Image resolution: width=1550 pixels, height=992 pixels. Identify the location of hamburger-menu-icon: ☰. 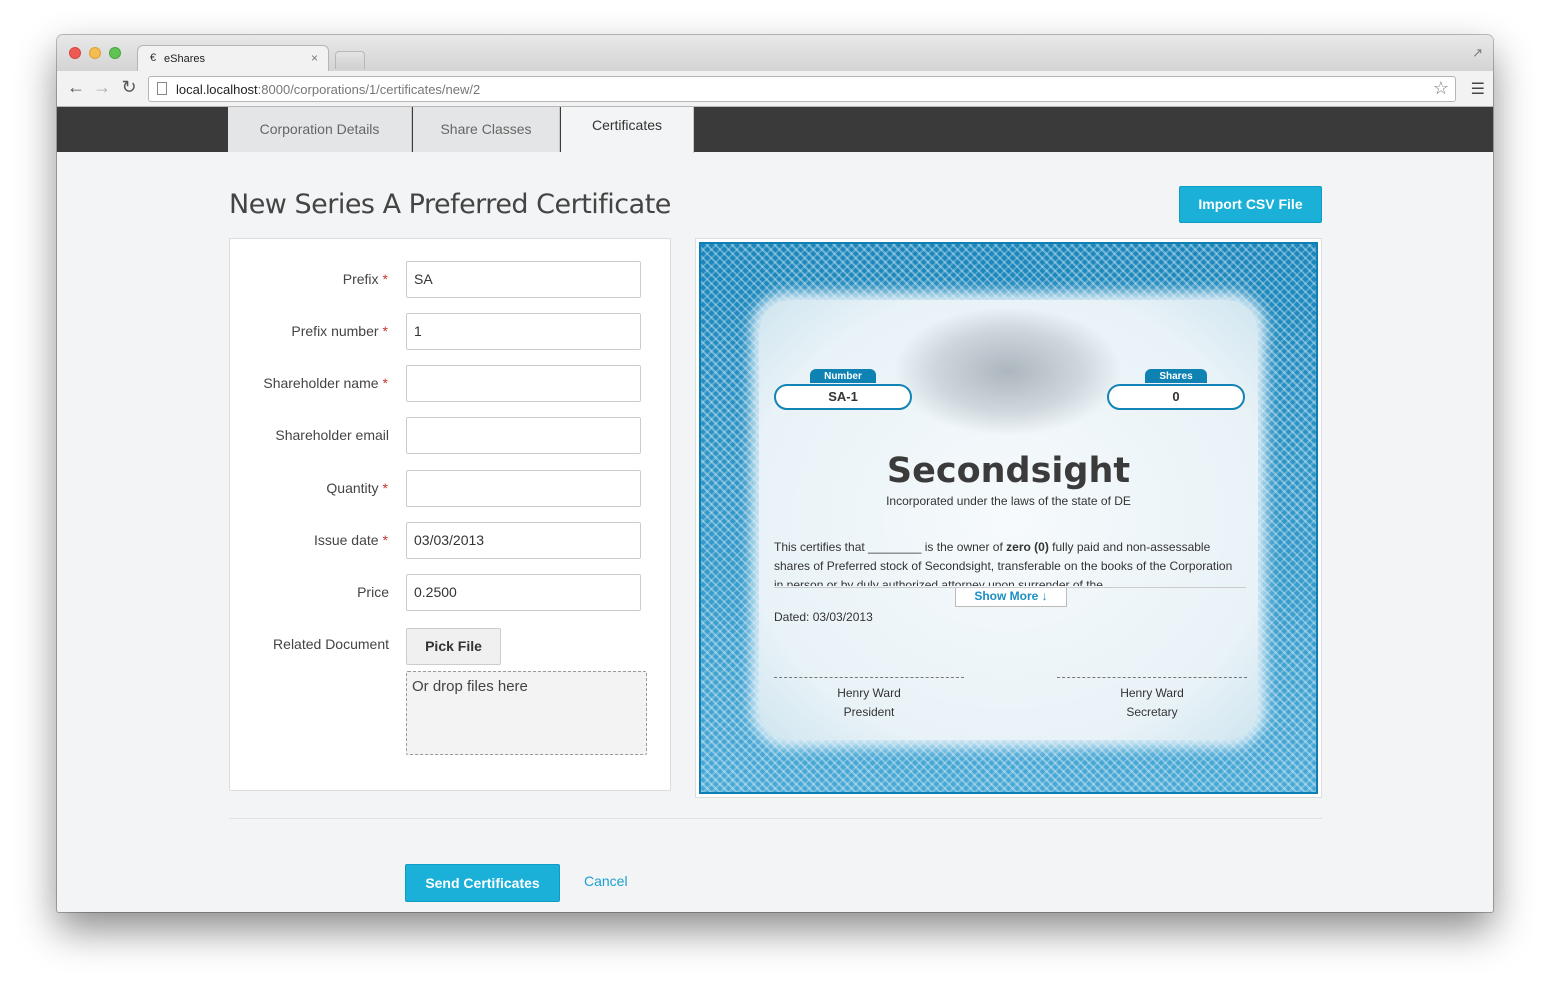
(1478, 89).